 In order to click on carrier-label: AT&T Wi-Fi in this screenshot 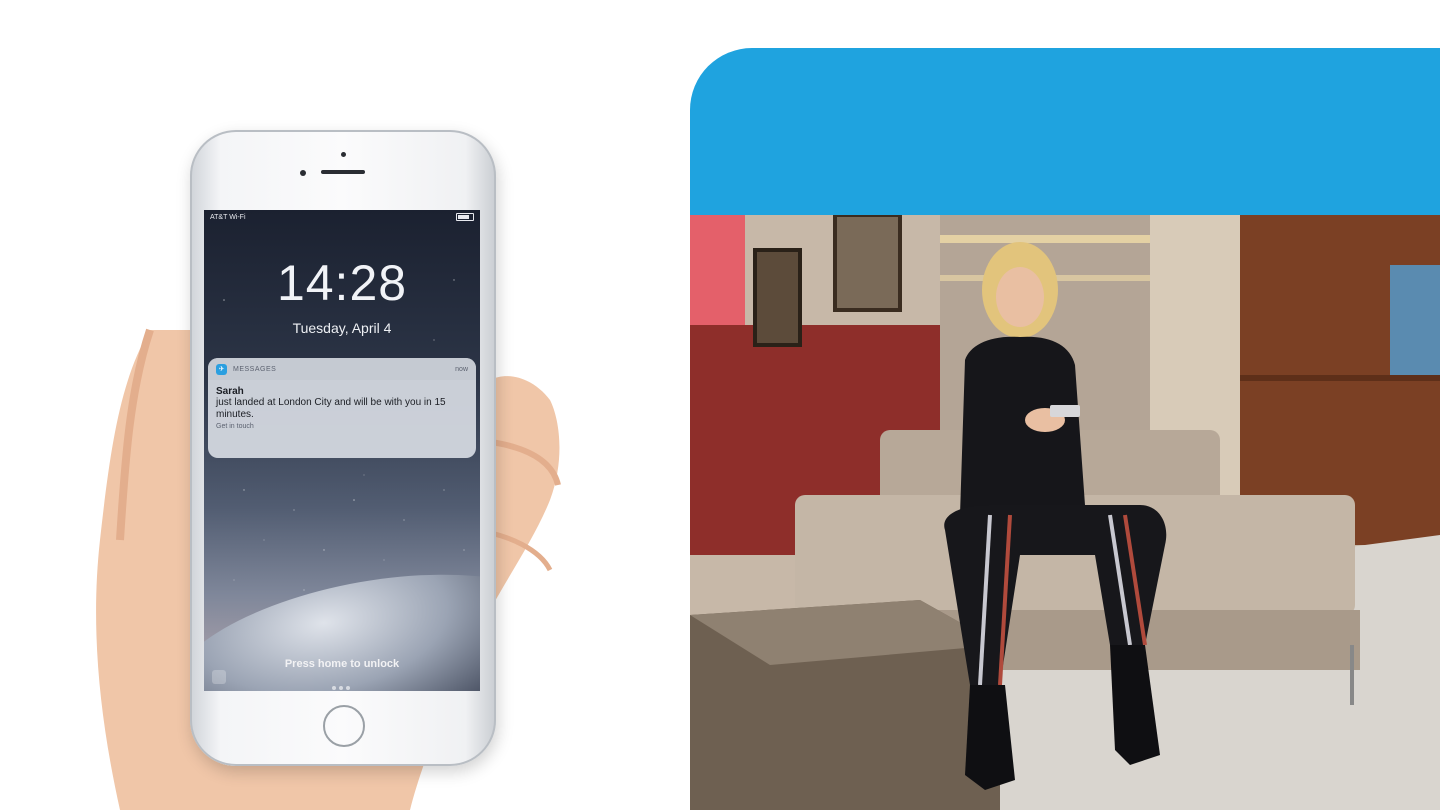, I will do `click(228, 217)`.